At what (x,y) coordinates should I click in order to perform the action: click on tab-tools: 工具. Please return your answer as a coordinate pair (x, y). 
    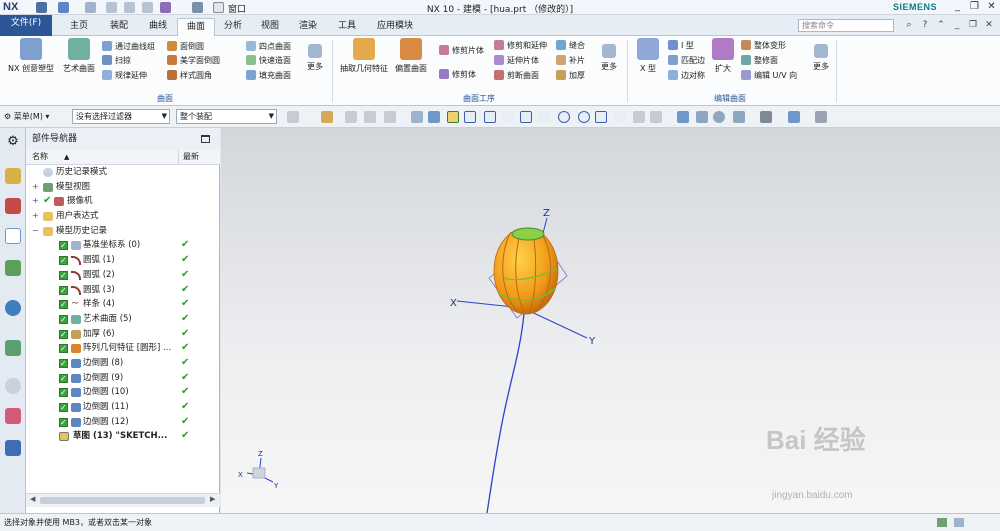
    Looking at the image, I should click on (347, 27).